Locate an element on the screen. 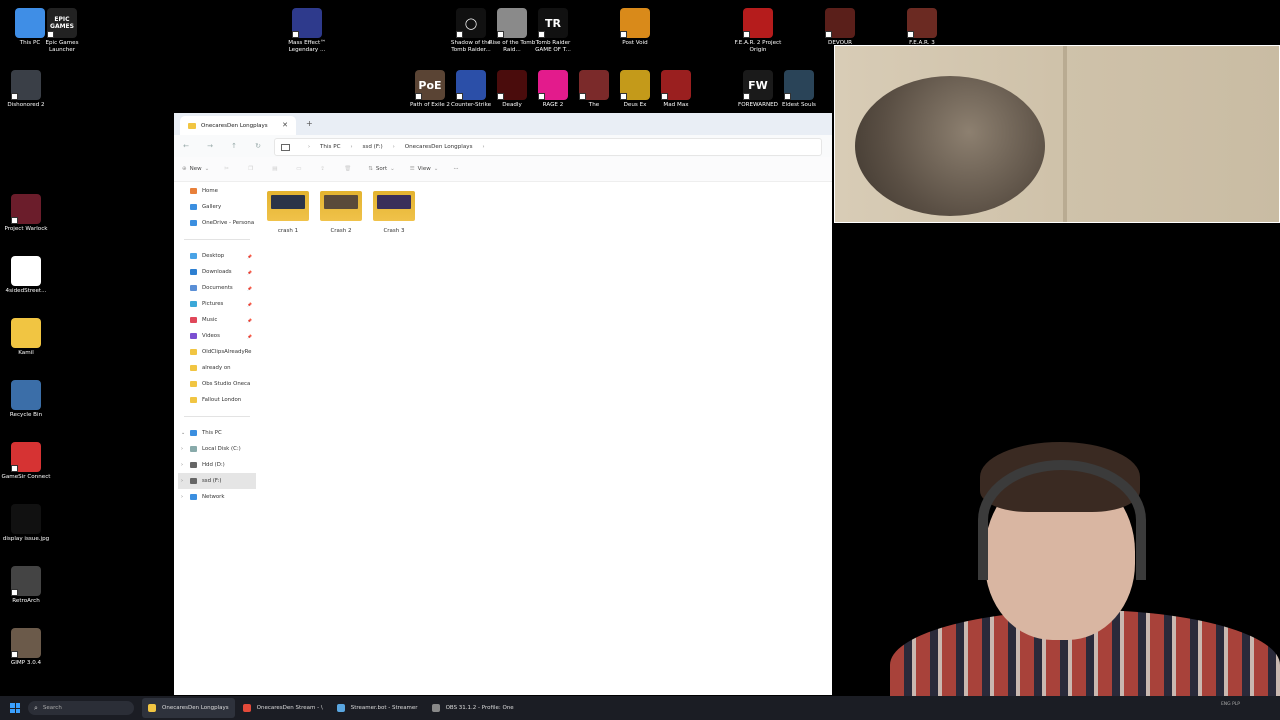 Image resolution: width=1280 pixels, height=720 pixels. desktop-icon-kamil: Kamil is located at coordinates (26, 337).